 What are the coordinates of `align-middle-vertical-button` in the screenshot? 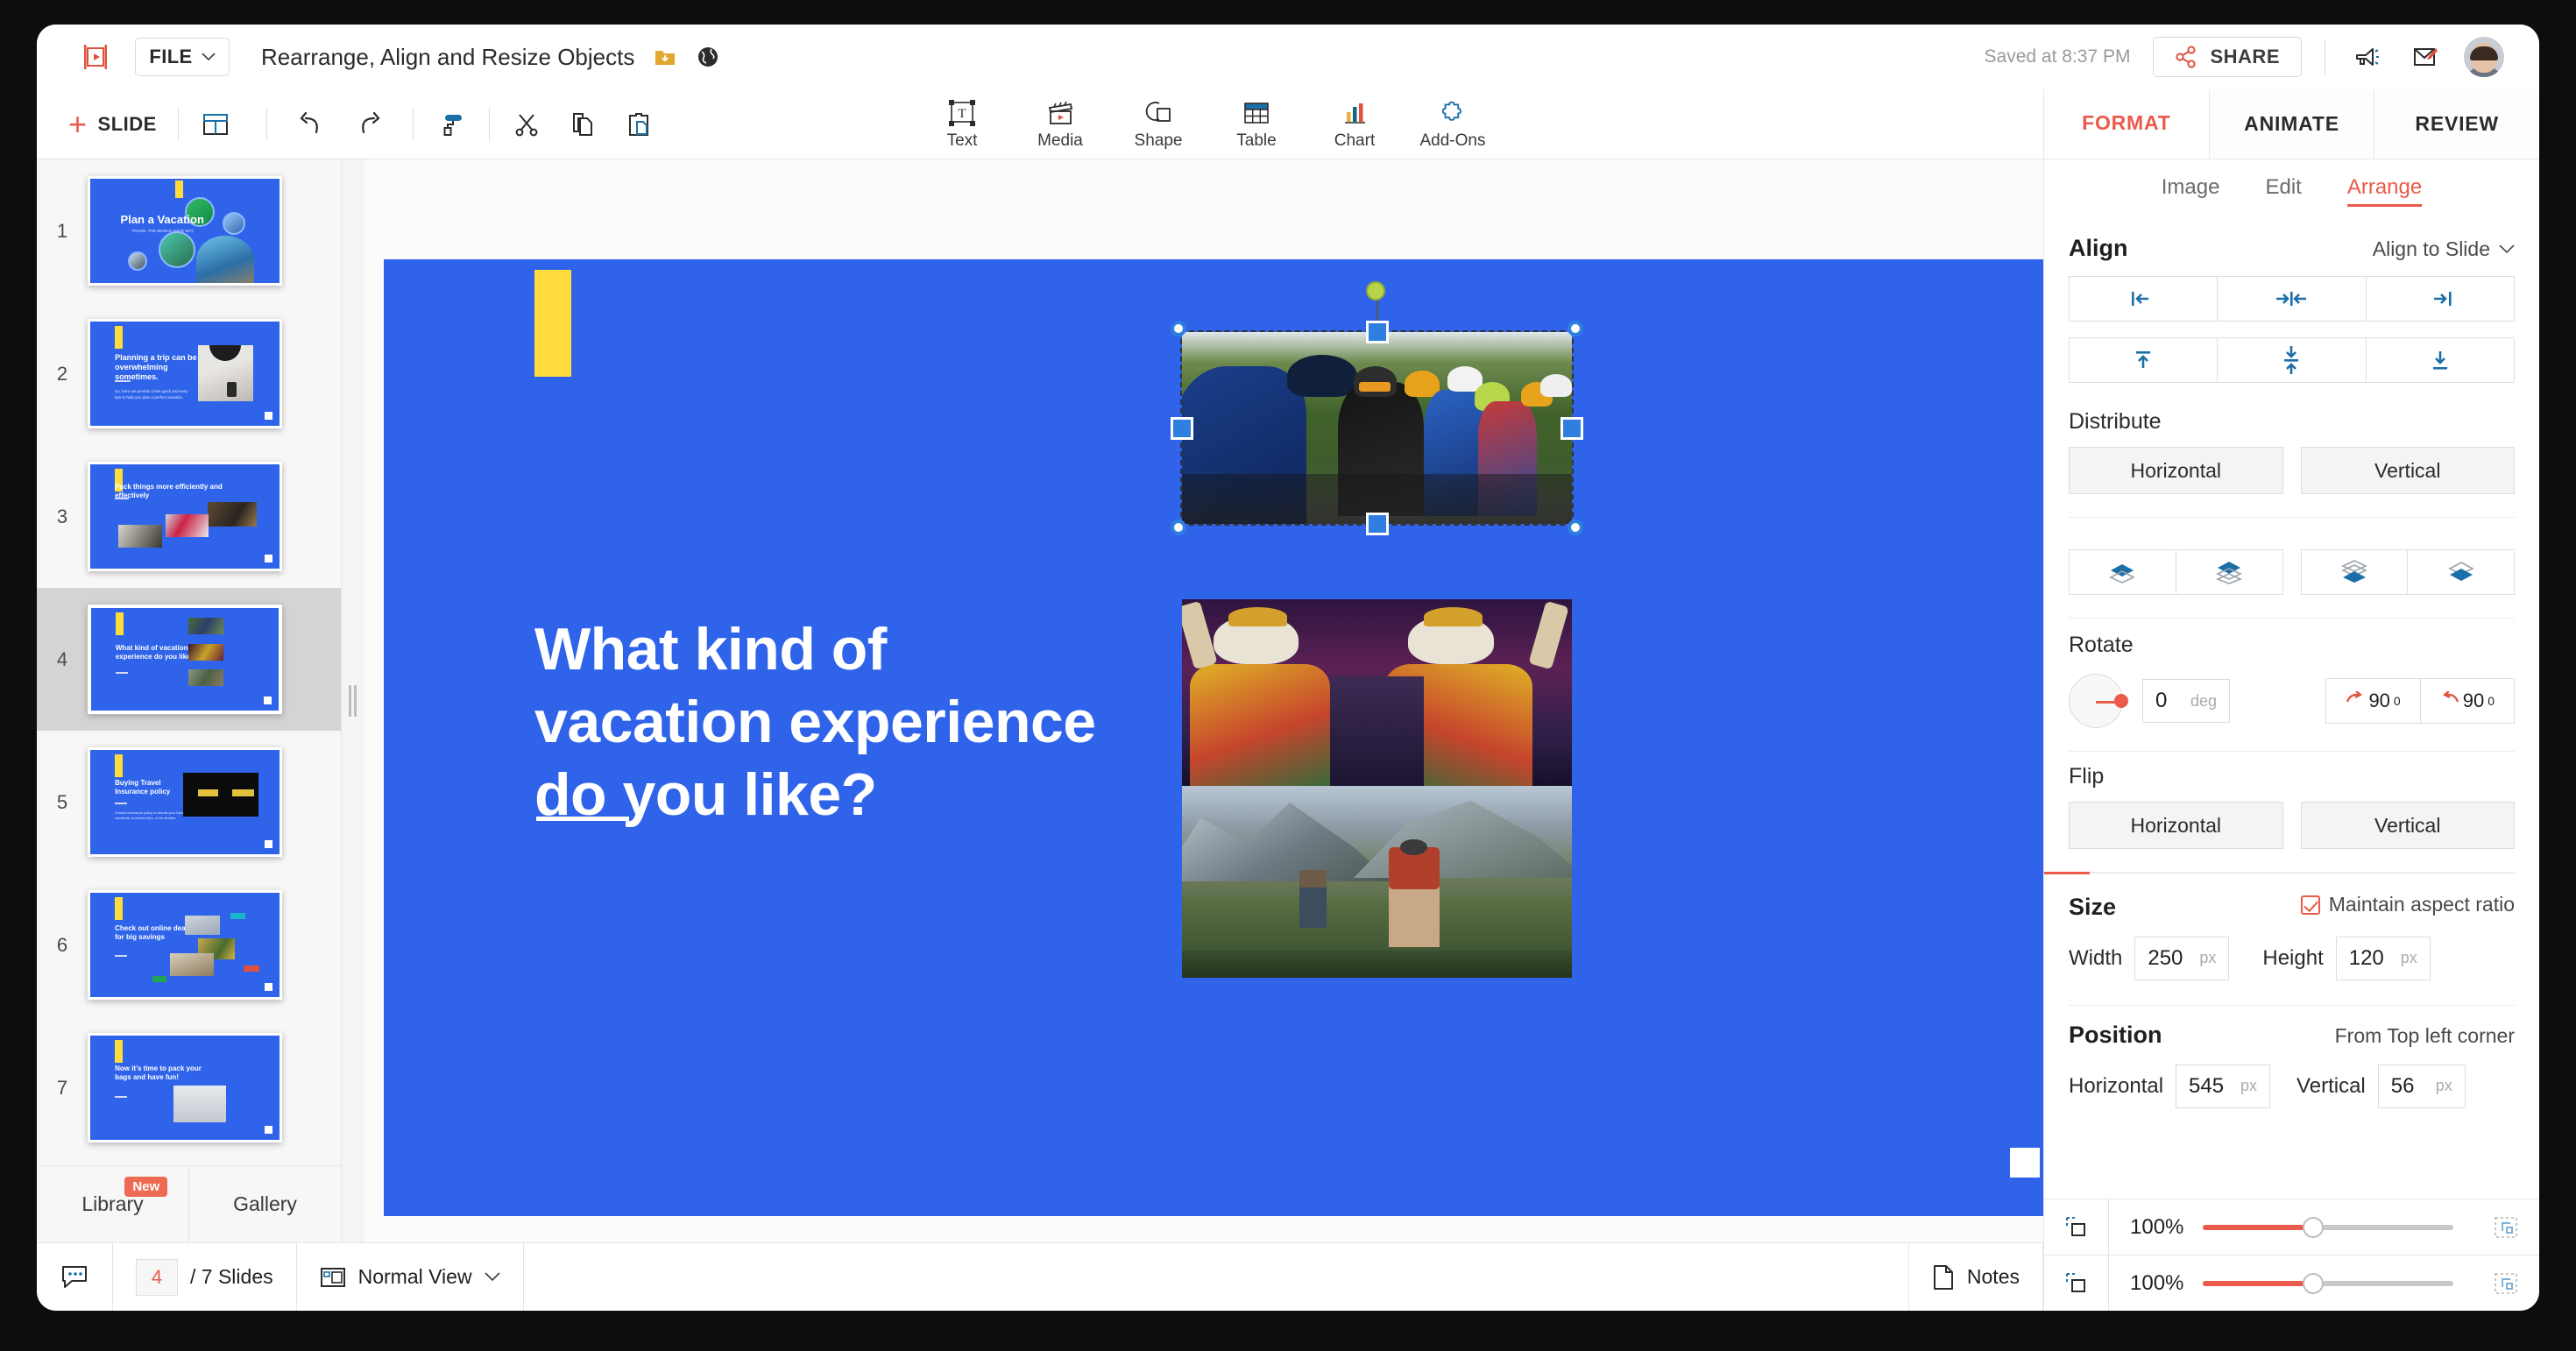 It's located at (2292, 360).